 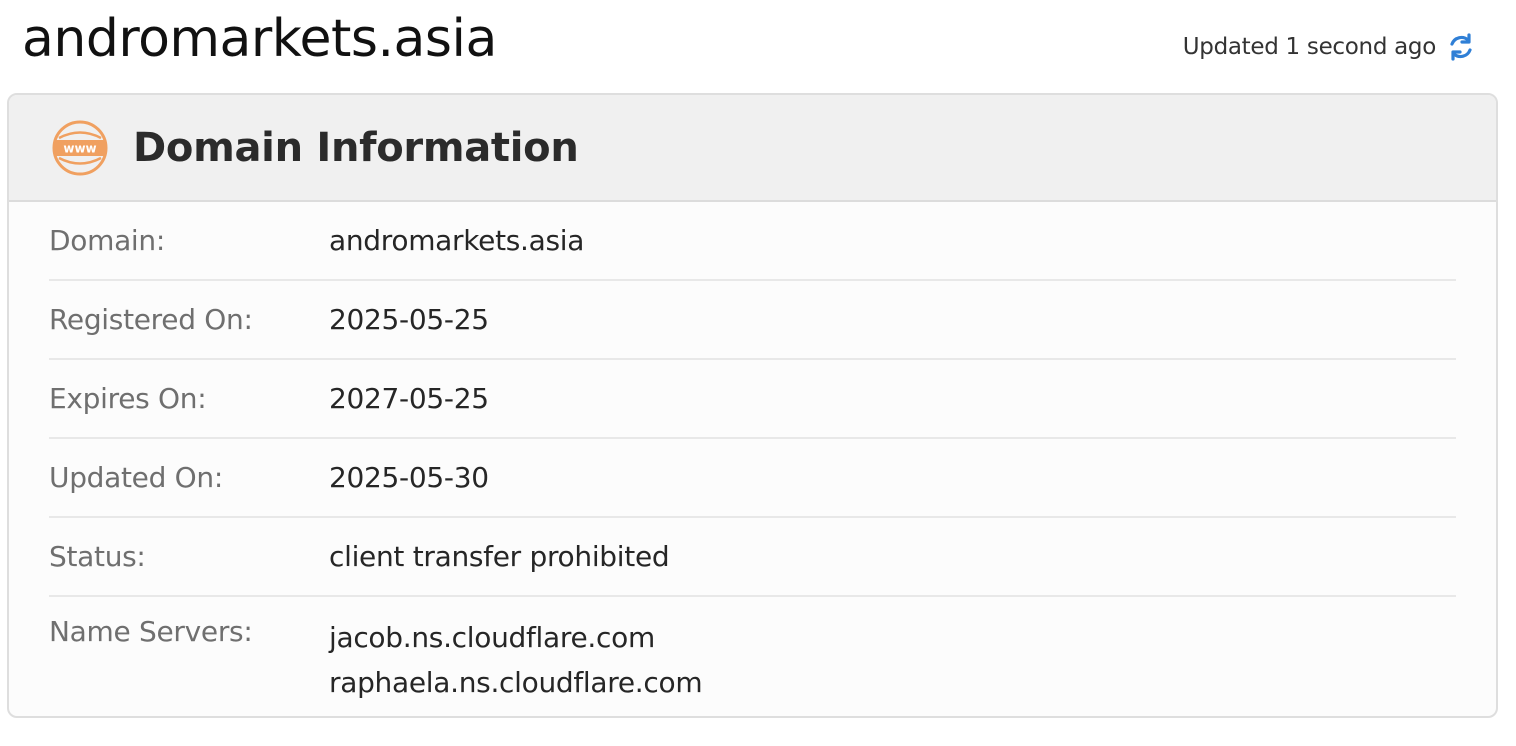 What do you see at coordinates (752, 320) in the screenshot?
I see `row-registered-on: Registered On: 2025-05-25` at bounding box center [752, 320].